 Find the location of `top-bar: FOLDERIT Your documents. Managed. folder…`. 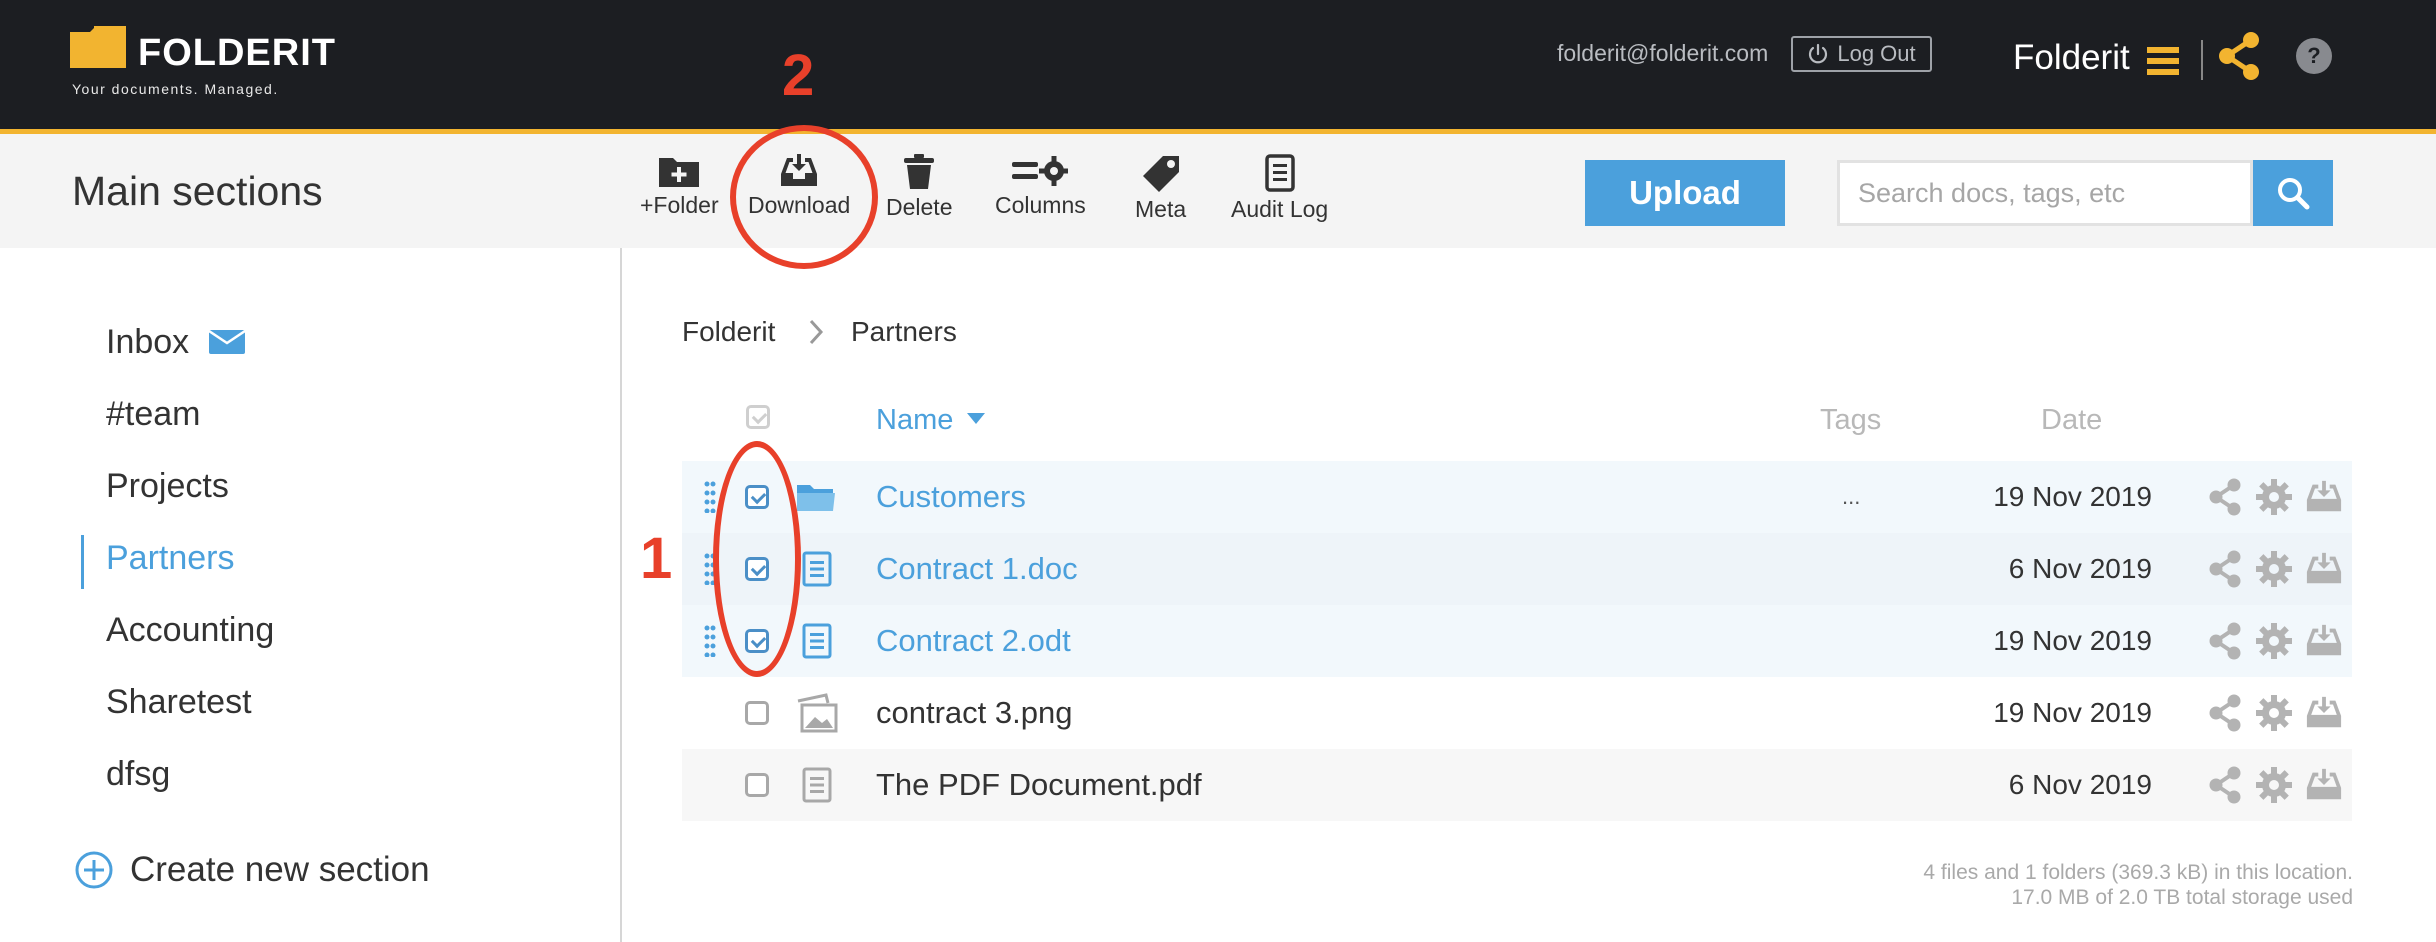

top-bar: FOLDERIT Your documents. Managed. folder… is located at coordinates (1218, 64).